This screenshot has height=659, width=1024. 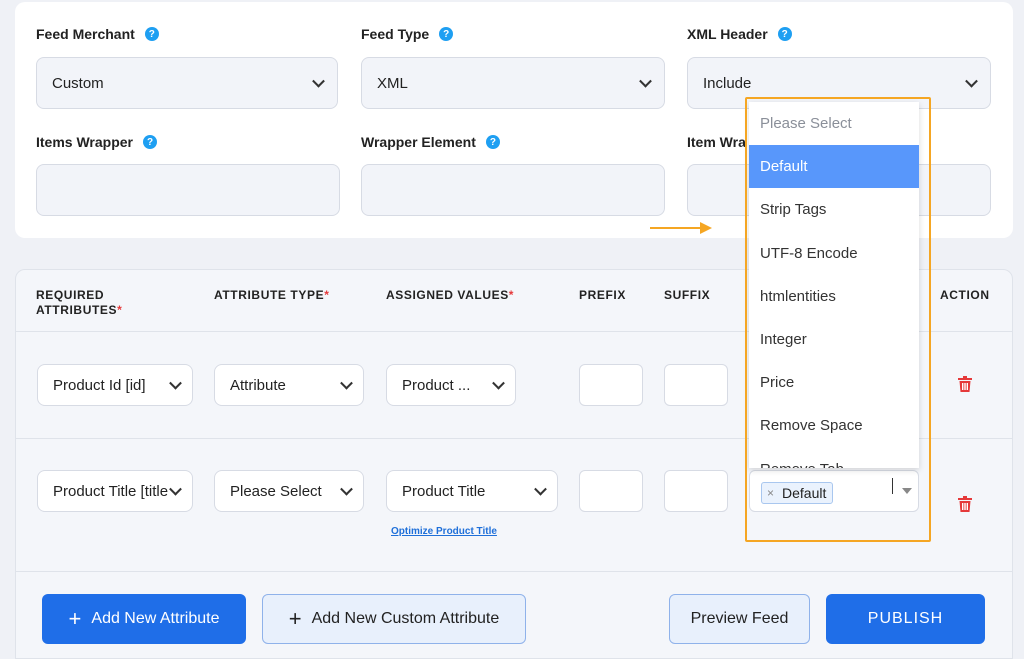 I want to click on xml-header-value: Include, so click(x=727, y=83).